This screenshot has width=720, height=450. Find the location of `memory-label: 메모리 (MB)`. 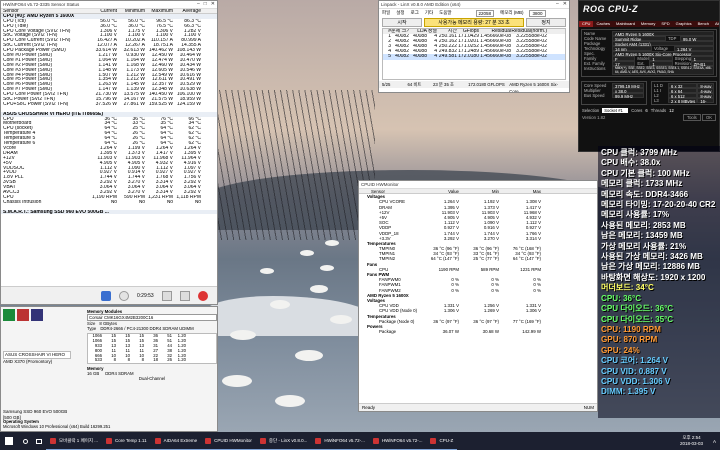

memory-label: 메모리 (MB) is located at coordinates (512, 12).